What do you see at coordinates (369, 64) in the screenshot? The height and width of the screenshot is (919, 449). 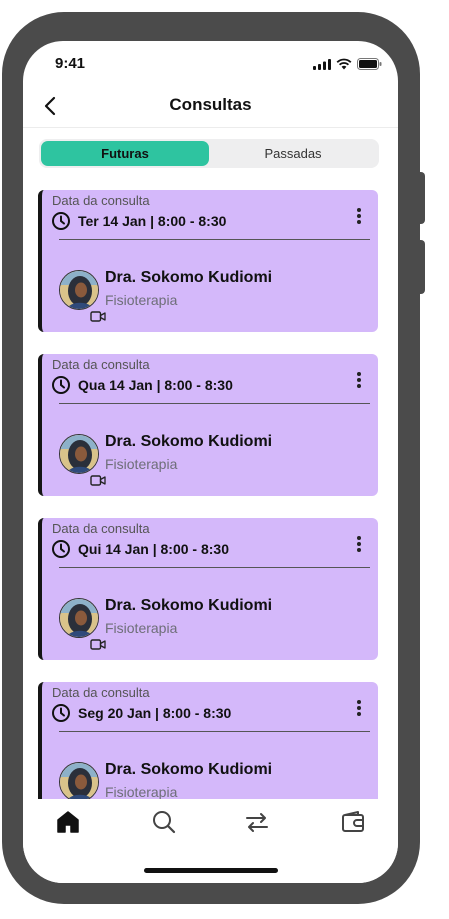 I see `battery-icon` at bounding box center [369, 64].